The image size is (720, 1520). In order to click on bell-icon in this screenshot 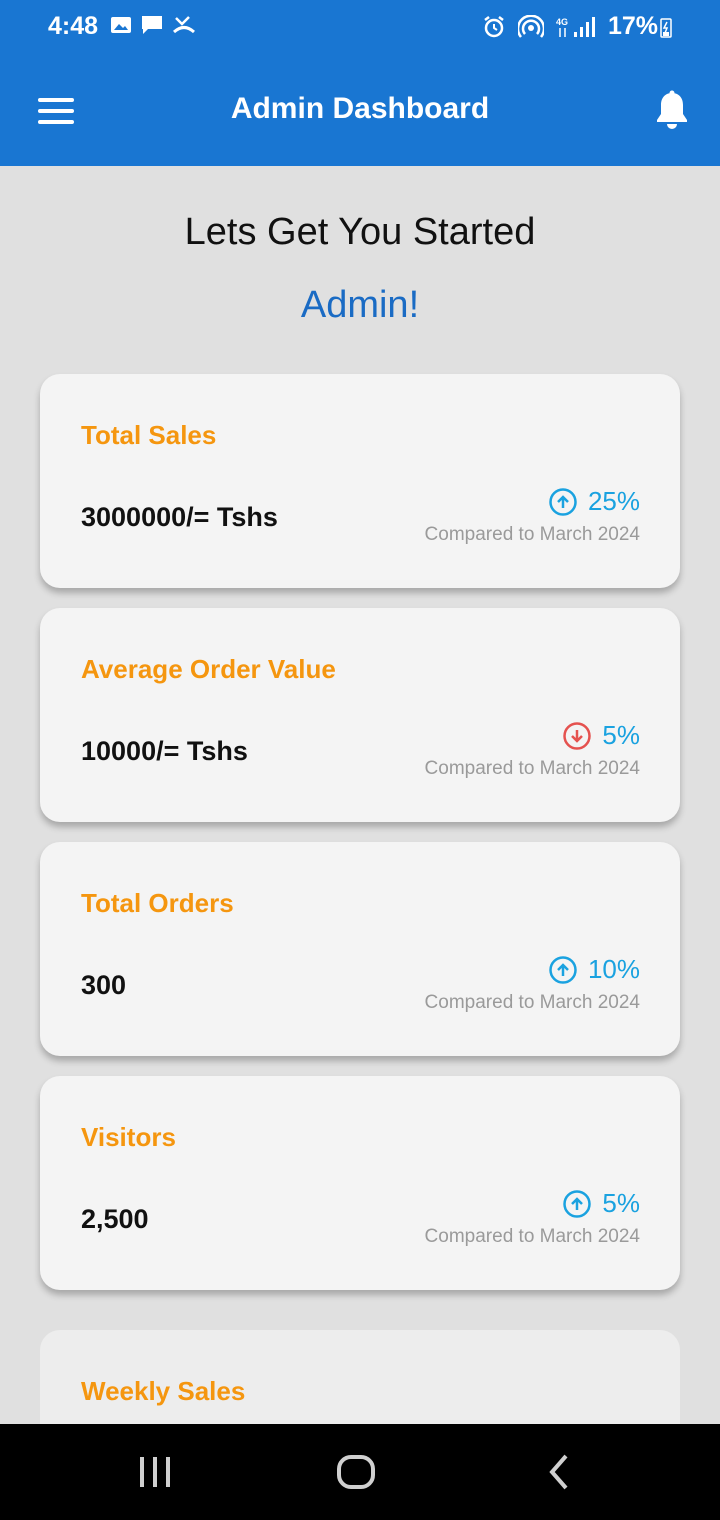, I will do `click(672, 109)`.